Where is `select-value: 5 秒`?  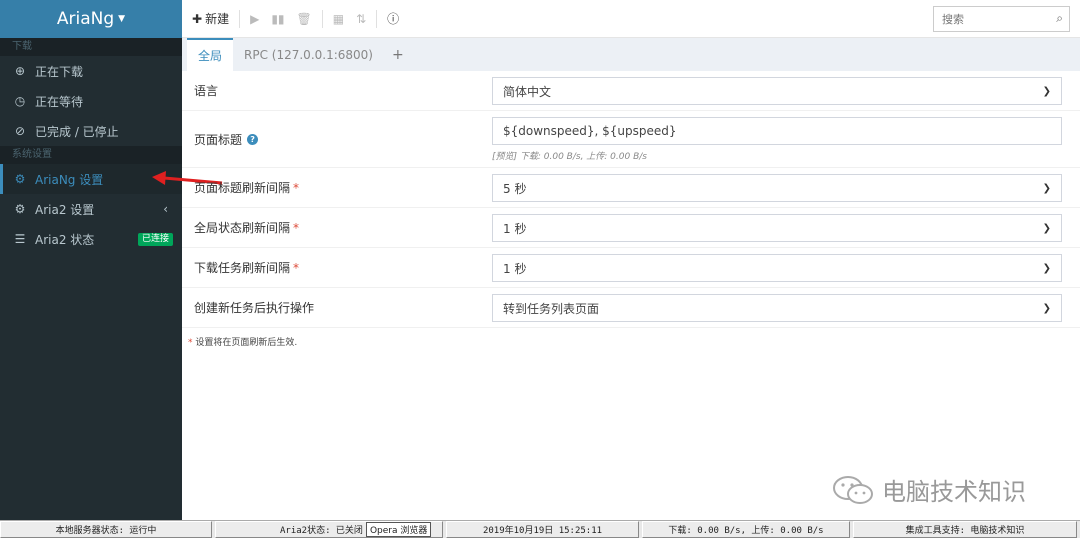
select-value: 5 秒 is located at coordinates (515, 188).